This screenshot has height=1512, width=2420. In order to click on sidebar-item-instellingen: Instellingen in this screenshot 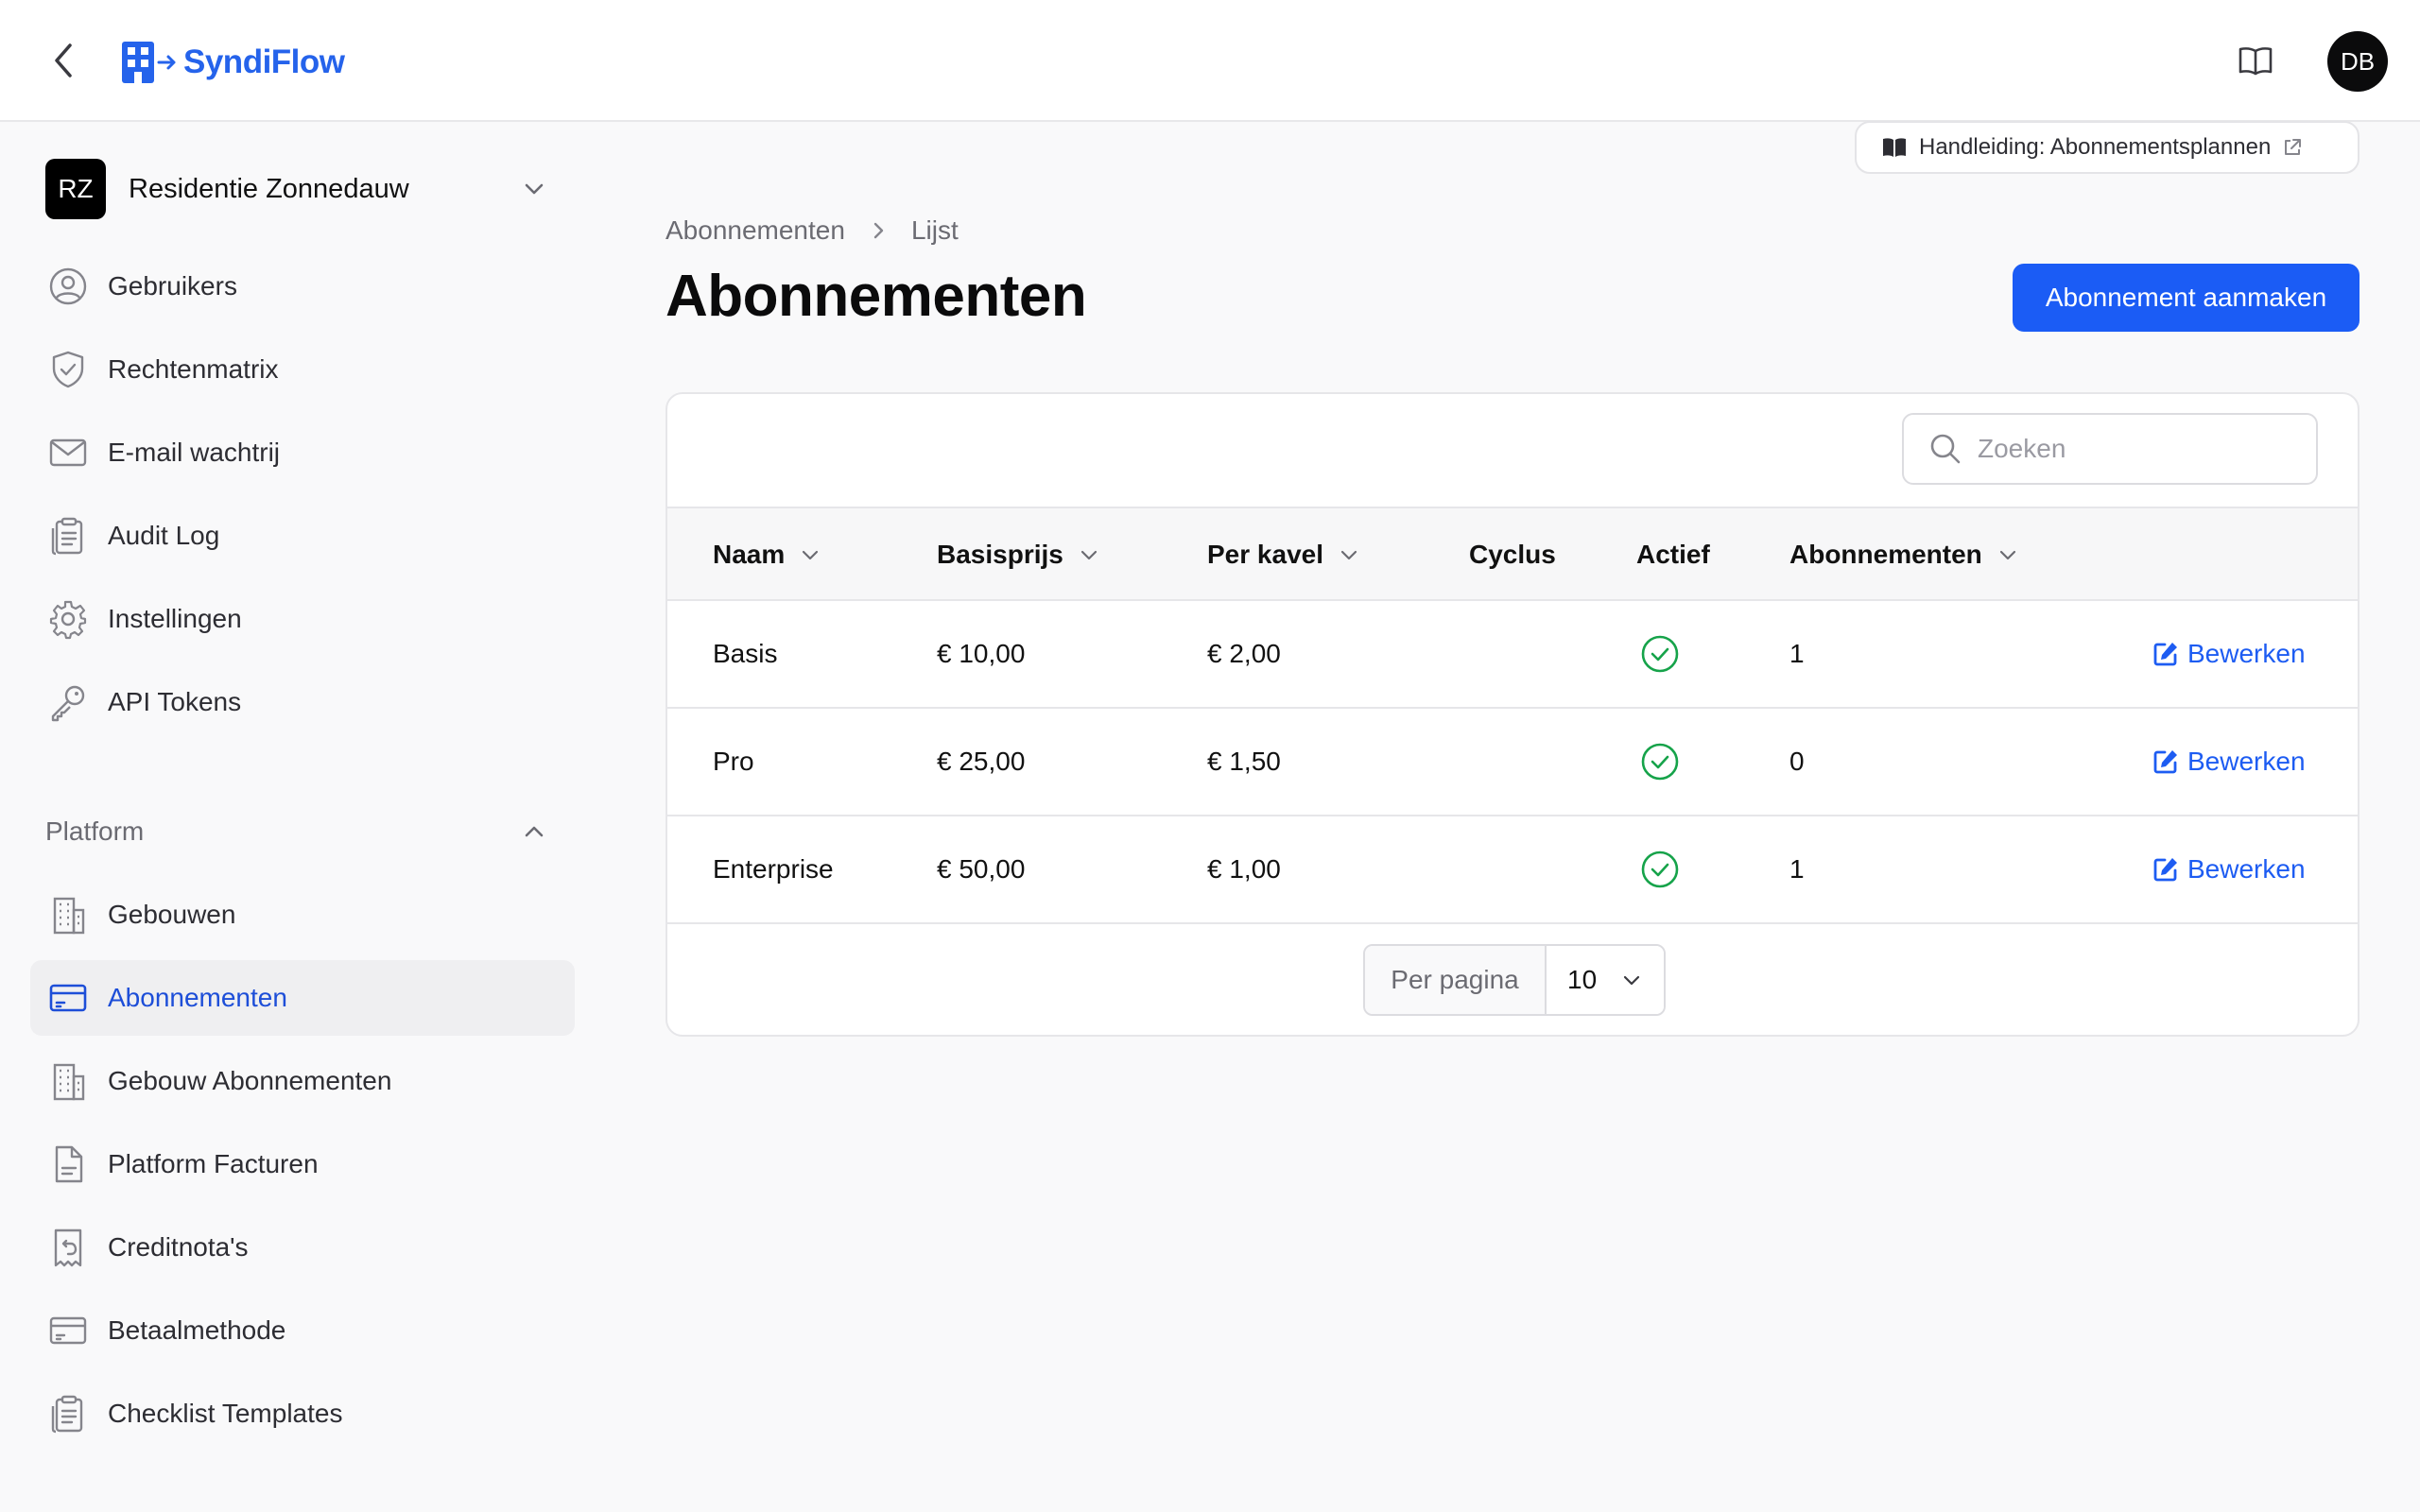, I will do `click(302, 619)`.